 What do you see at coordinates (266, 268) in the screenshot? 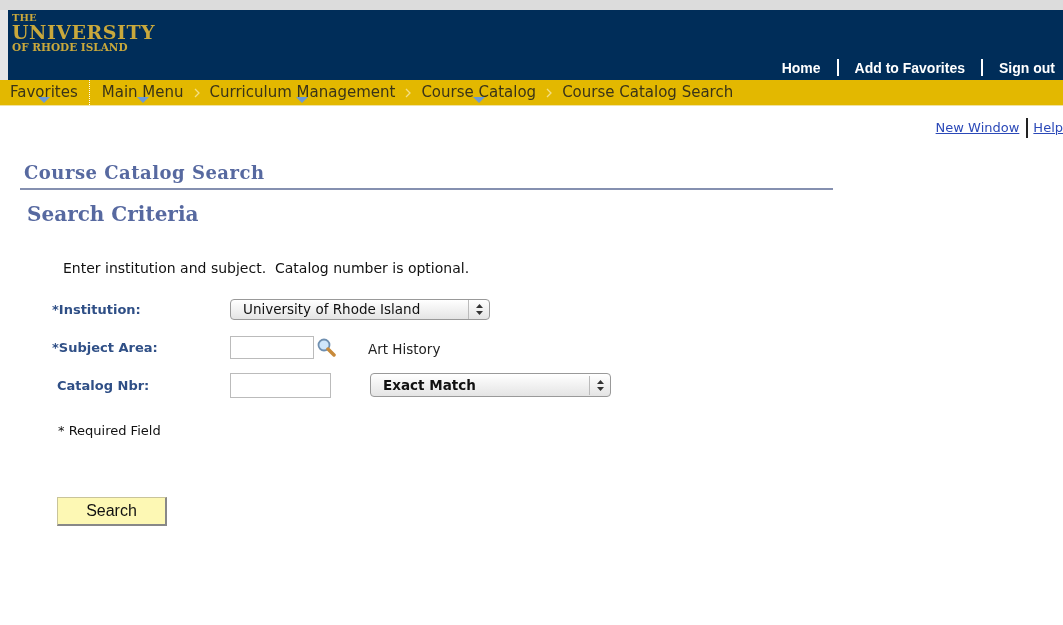
I see `instructions-text: Enter institution and subject. Catalog number is optional.` at bounding box center [266, 268].